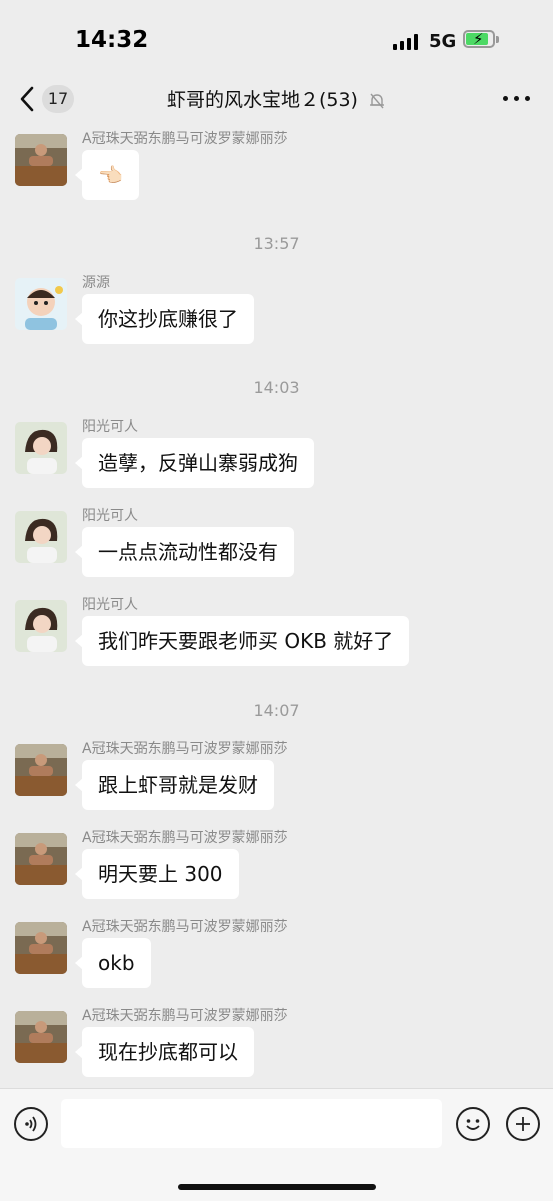 The height and width of the screenshot is (1201, 553). Describe the element at coordinates (276, 387) in the screenshot. I see `timestamp: 14:03` at that location.